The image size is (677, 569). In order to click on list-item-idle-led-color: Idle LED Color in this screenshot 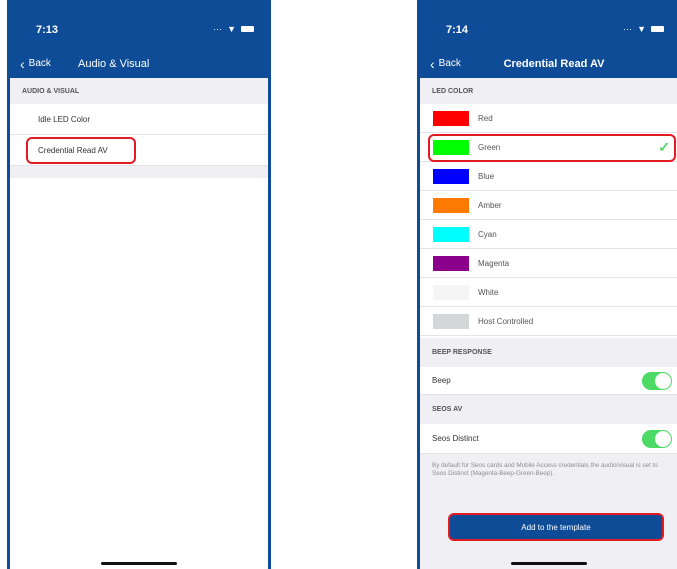, I will do `click(139, 119)`.